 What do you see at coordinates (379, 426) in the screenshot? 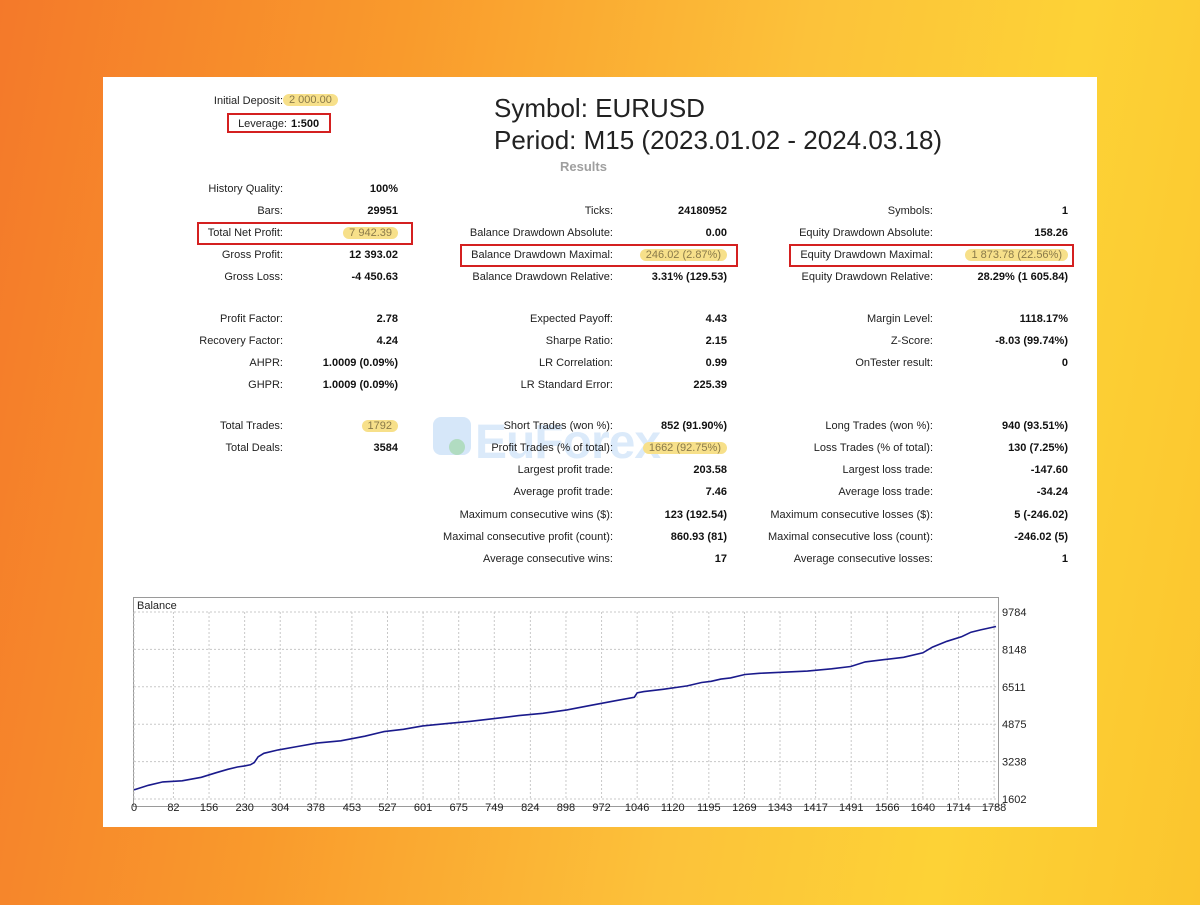
I see `col1-value: 1792` at bounding box center [379, 426].